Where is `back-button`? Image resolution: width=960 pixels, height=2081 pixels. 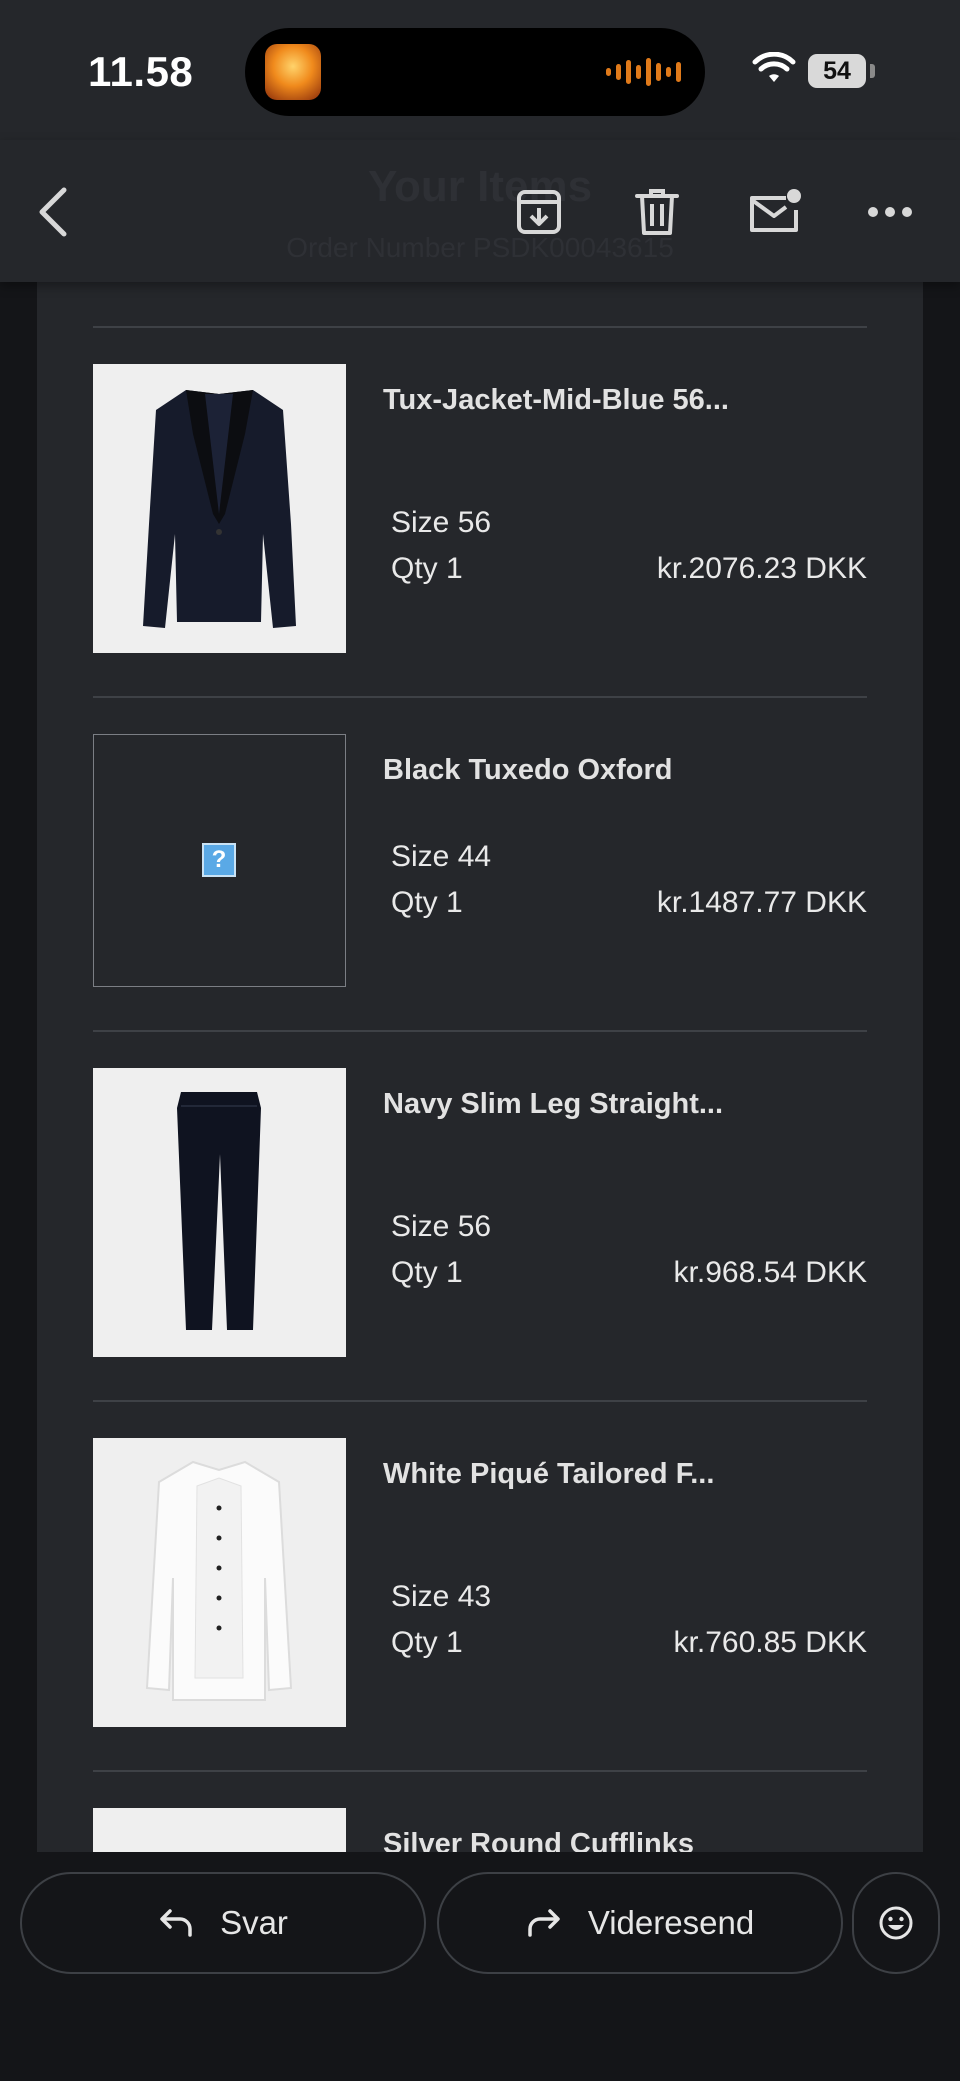
back-button is located at coordinates (54, 212).